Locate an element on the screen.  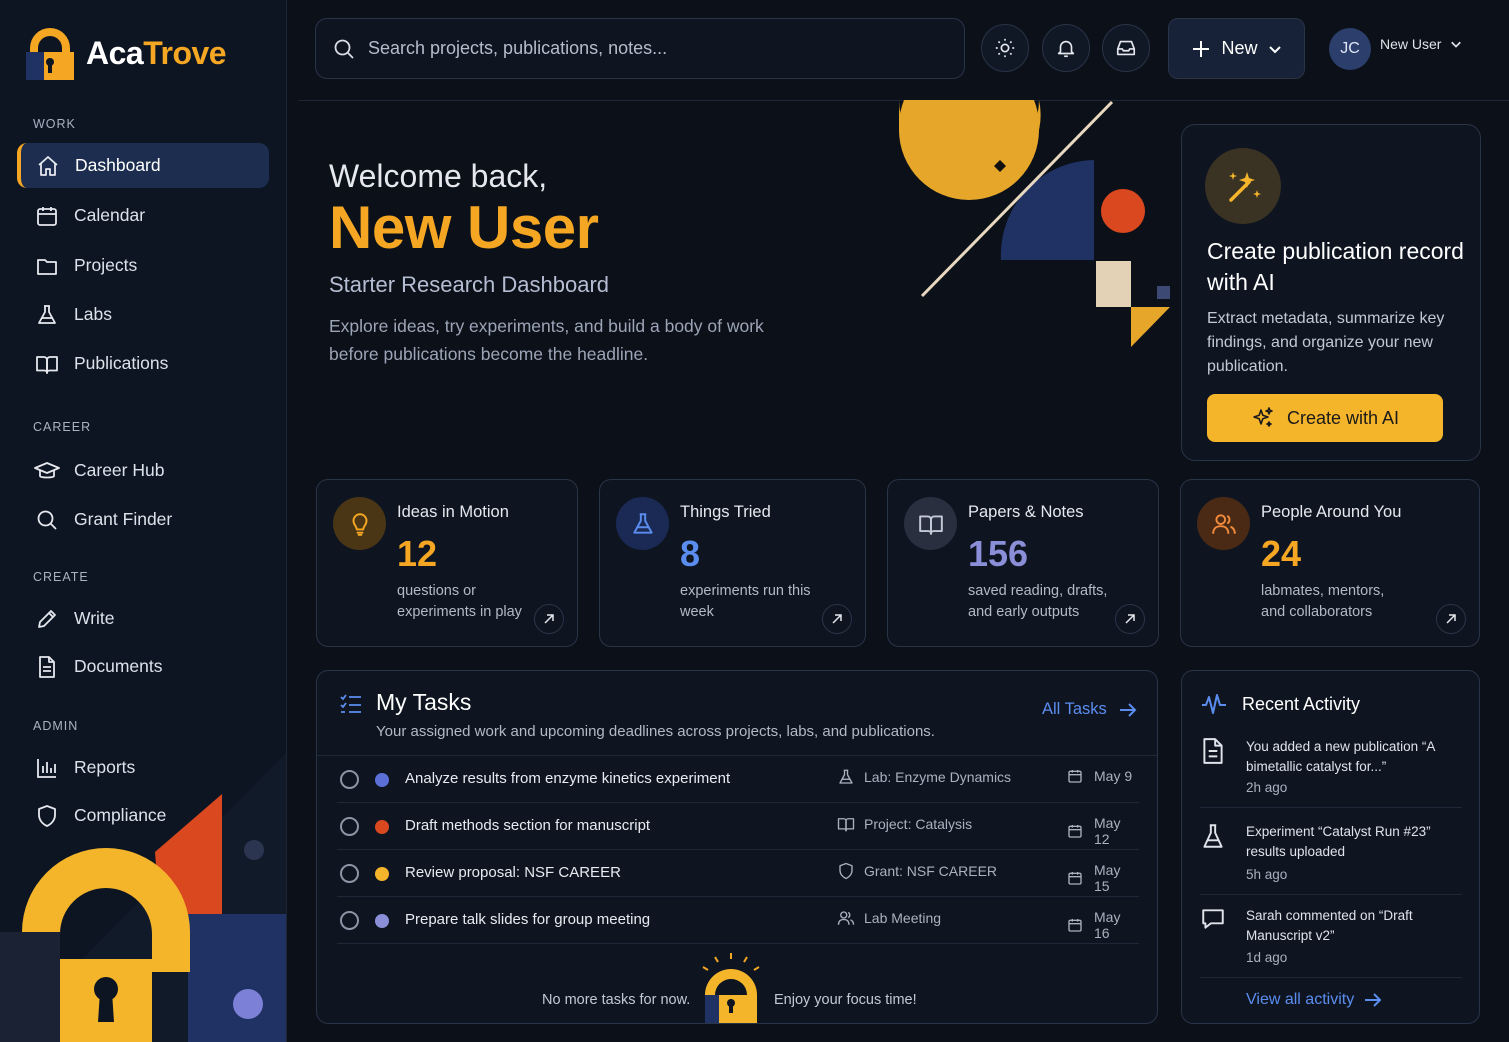
notifications-button is located at coordinates (1066, 48).